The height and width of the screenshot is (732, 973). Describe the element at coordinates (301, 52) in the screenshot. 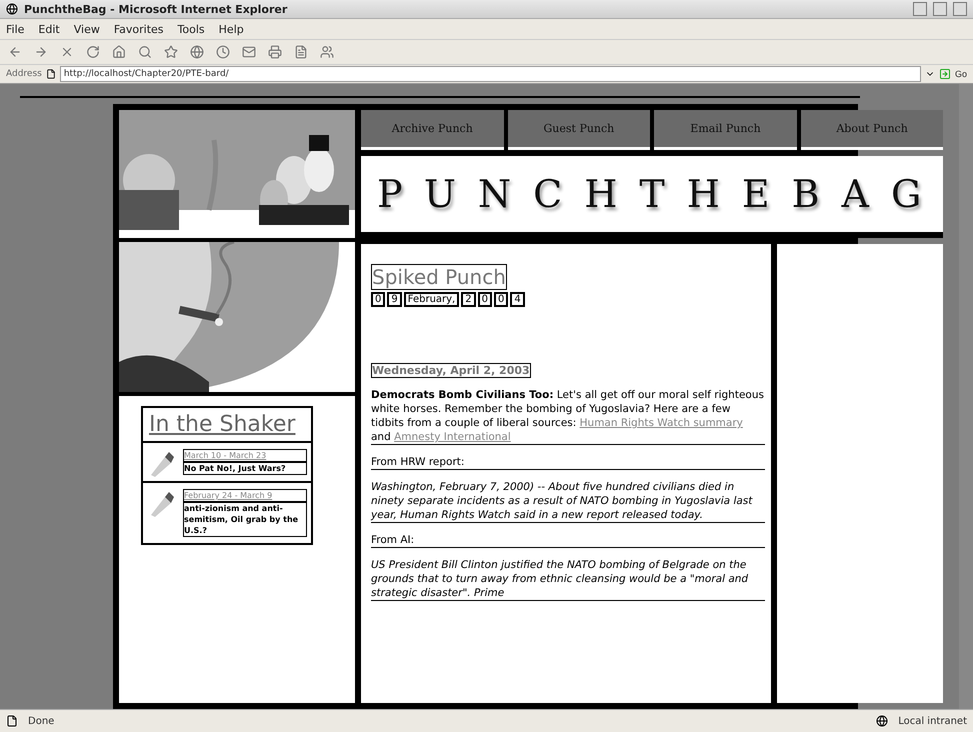

I see `edit-icon` at that location.